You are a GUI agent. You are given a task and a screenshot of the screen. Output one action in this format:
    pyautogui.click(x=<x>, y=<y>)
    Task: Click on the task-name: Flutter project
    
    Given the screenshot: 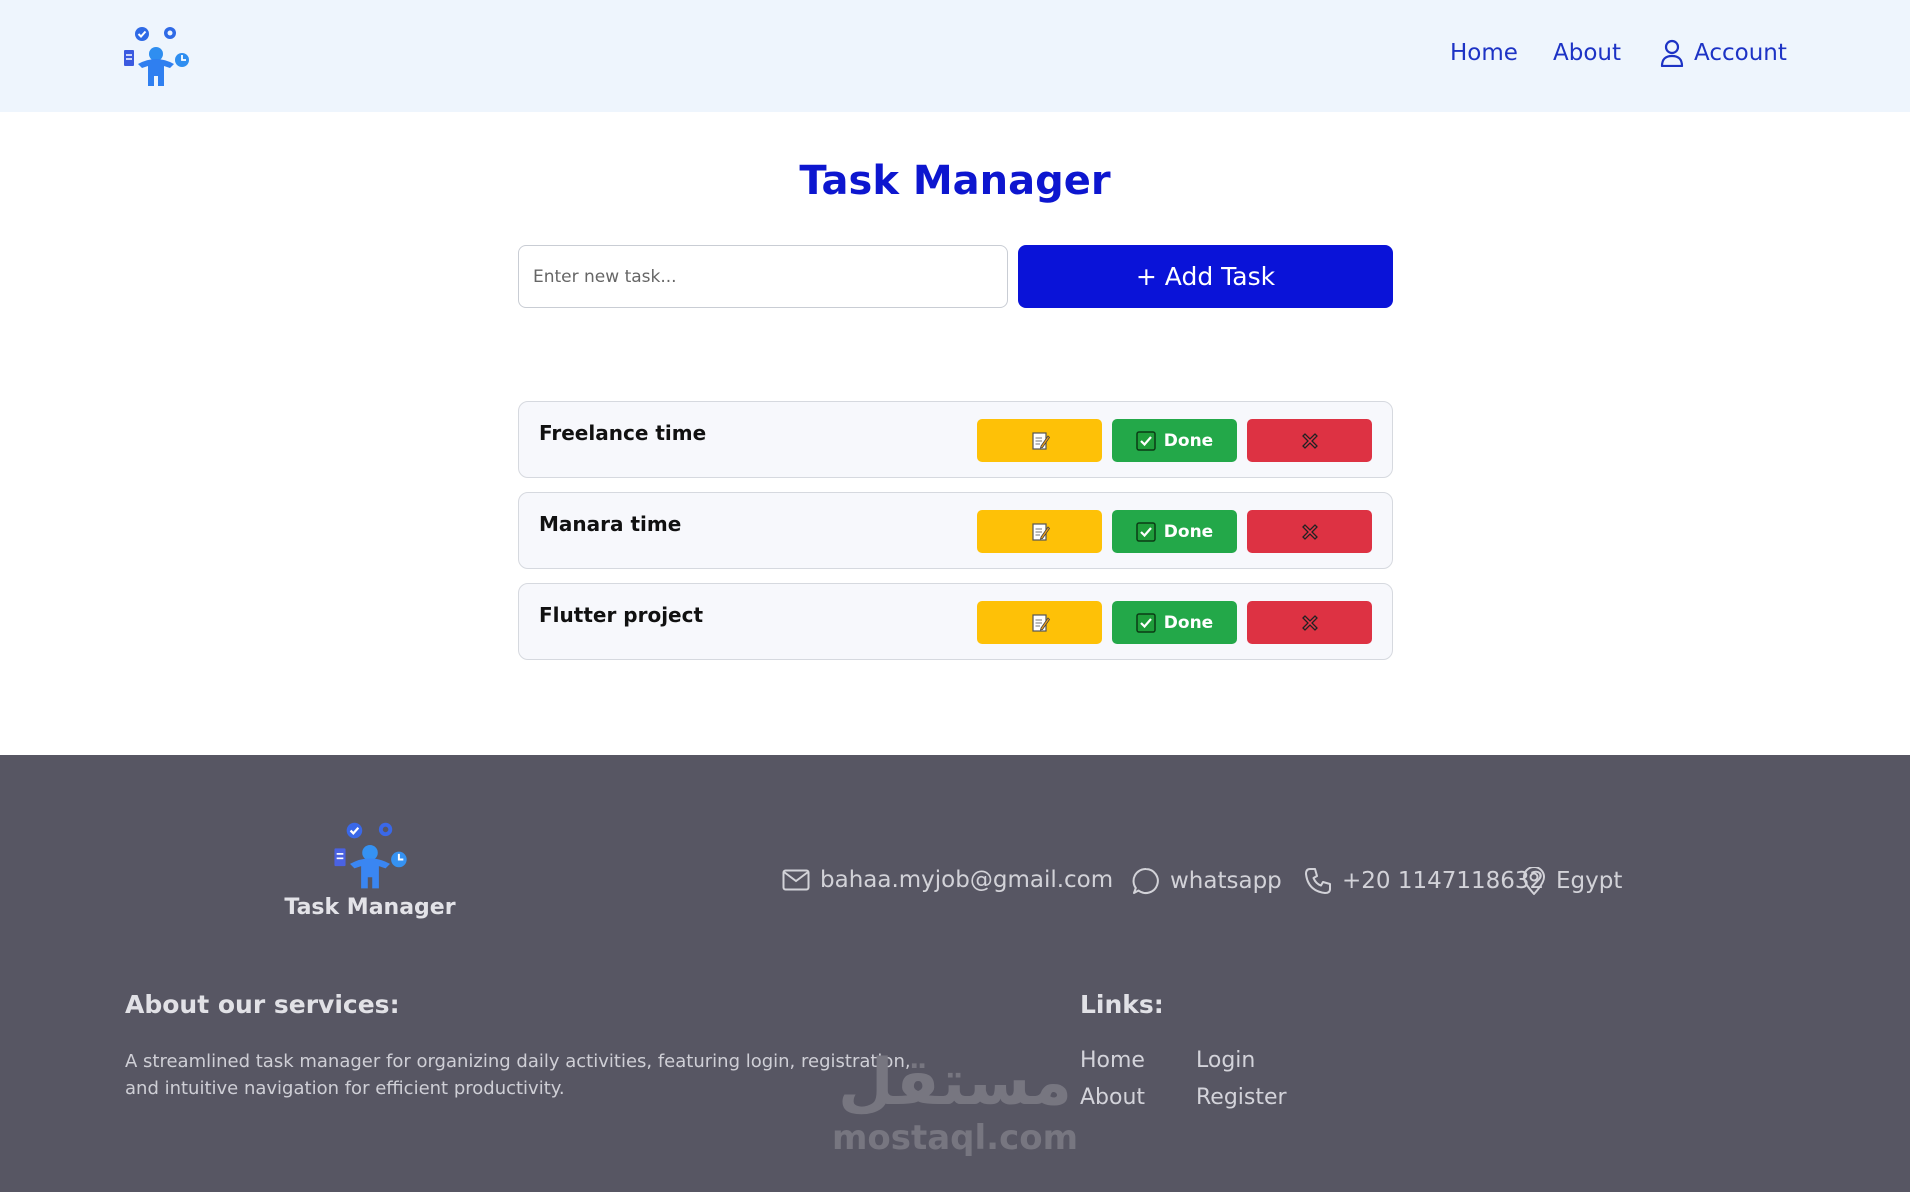 What is the action you would take?
    pyautogui.click(x=621, y=615)
    